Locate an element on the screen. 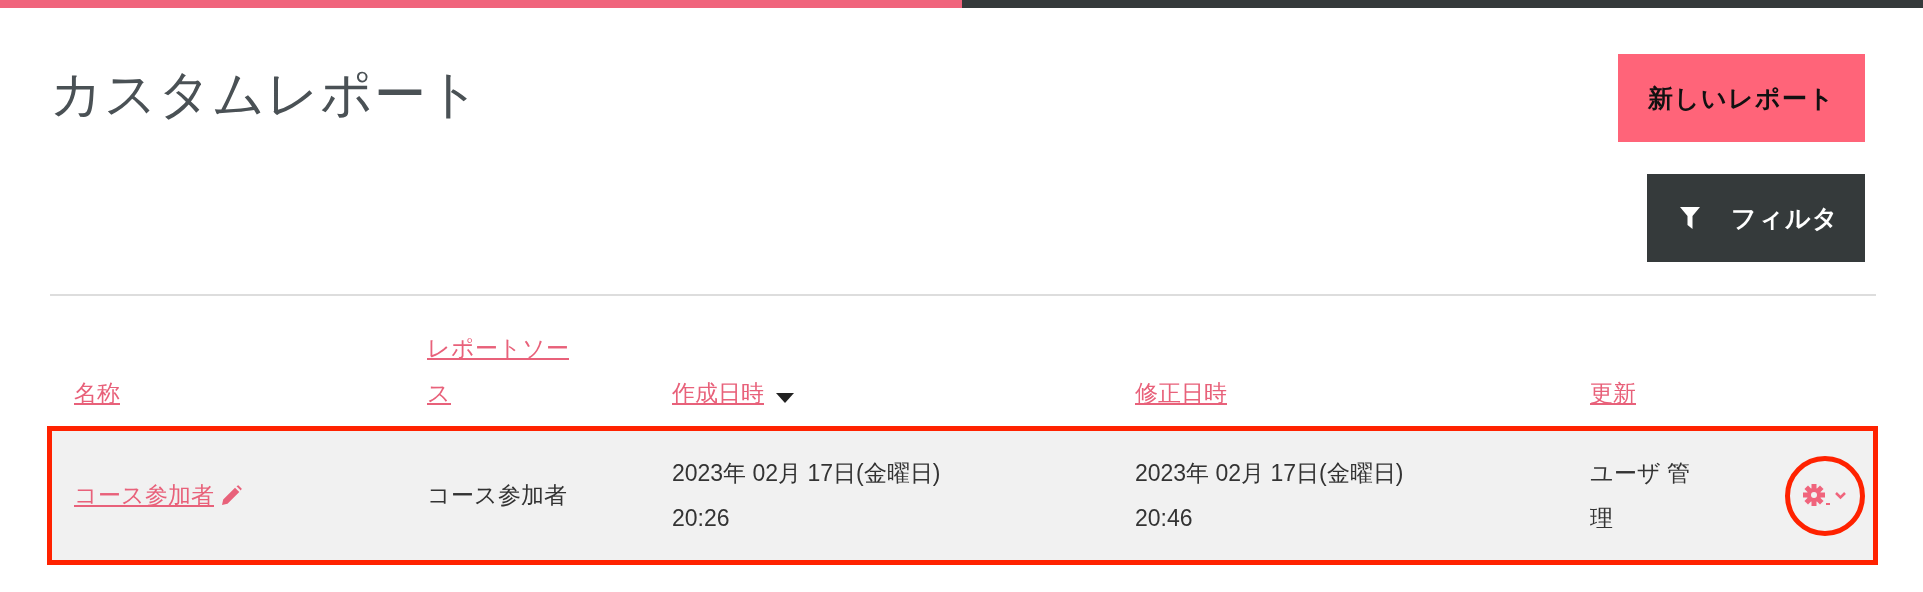 The width and height of the screenshot is (1923, 592). column-header-link: 名称 is located at coordinates (97, 393).